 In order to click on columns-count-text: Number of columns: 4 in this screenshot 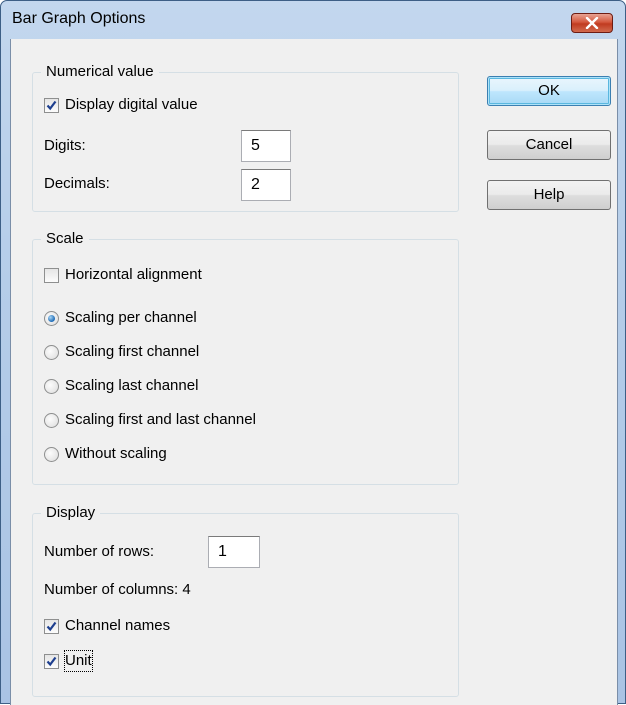, I will do `click(117, 589)`.